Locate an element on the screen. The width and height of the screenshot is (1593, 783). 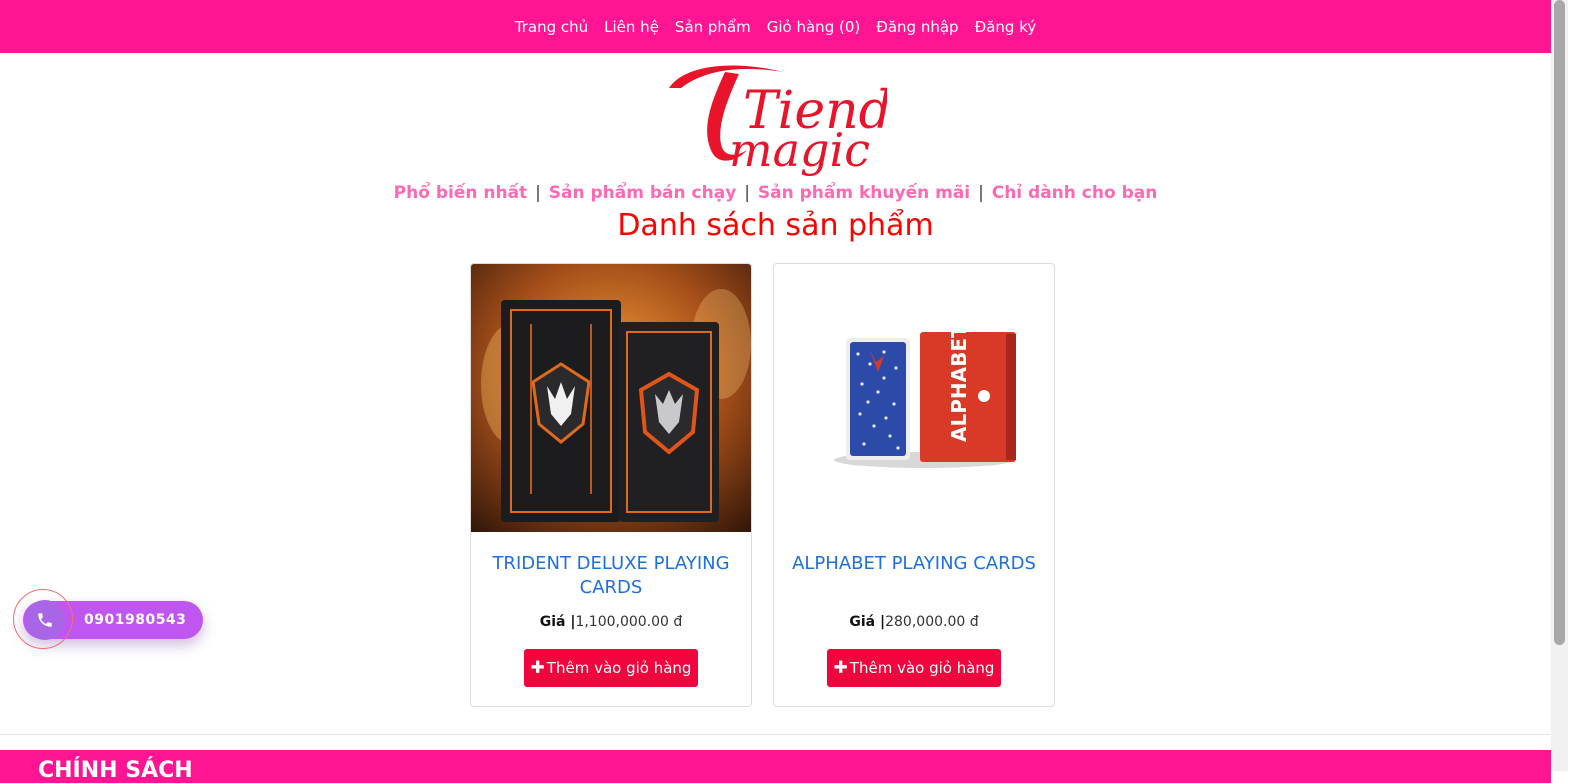
page-title: Danh sách sản phẩm is located at coordinates (775, 225).